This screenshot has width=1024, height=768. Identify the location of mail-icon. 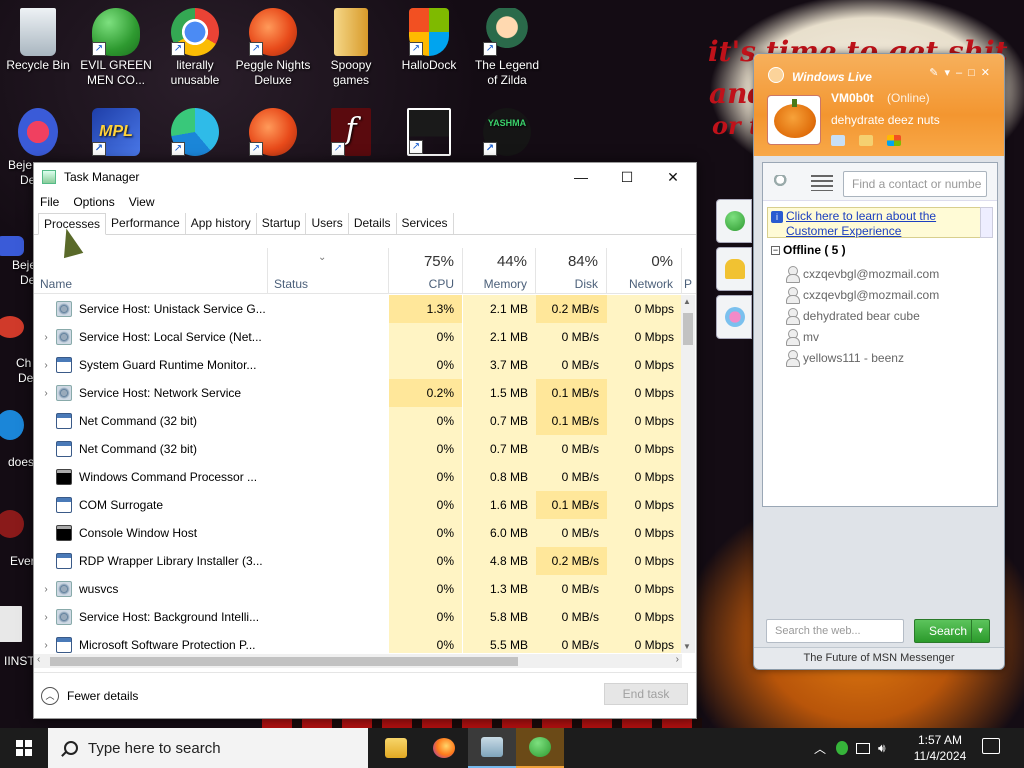
(838, 140).